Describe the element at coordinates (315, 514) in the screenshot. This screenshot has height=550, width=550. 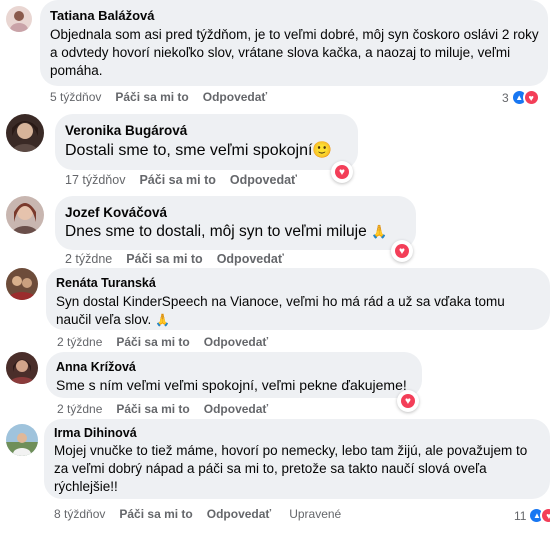
I see `edited-label: Upravené` at that location.